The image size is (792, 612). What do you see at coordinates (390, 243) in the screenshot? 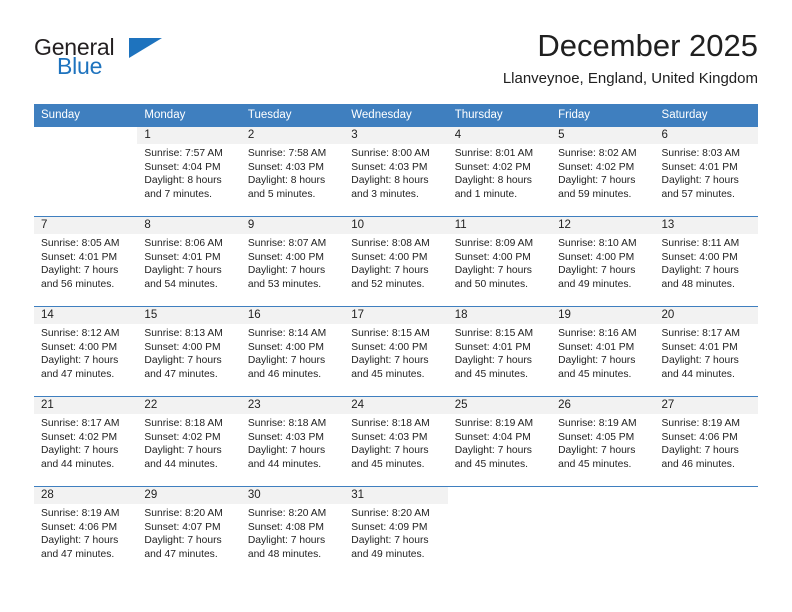
I see `sunrise-time: Sunrise: 8:08 AM` at bounding box center [390, 243].